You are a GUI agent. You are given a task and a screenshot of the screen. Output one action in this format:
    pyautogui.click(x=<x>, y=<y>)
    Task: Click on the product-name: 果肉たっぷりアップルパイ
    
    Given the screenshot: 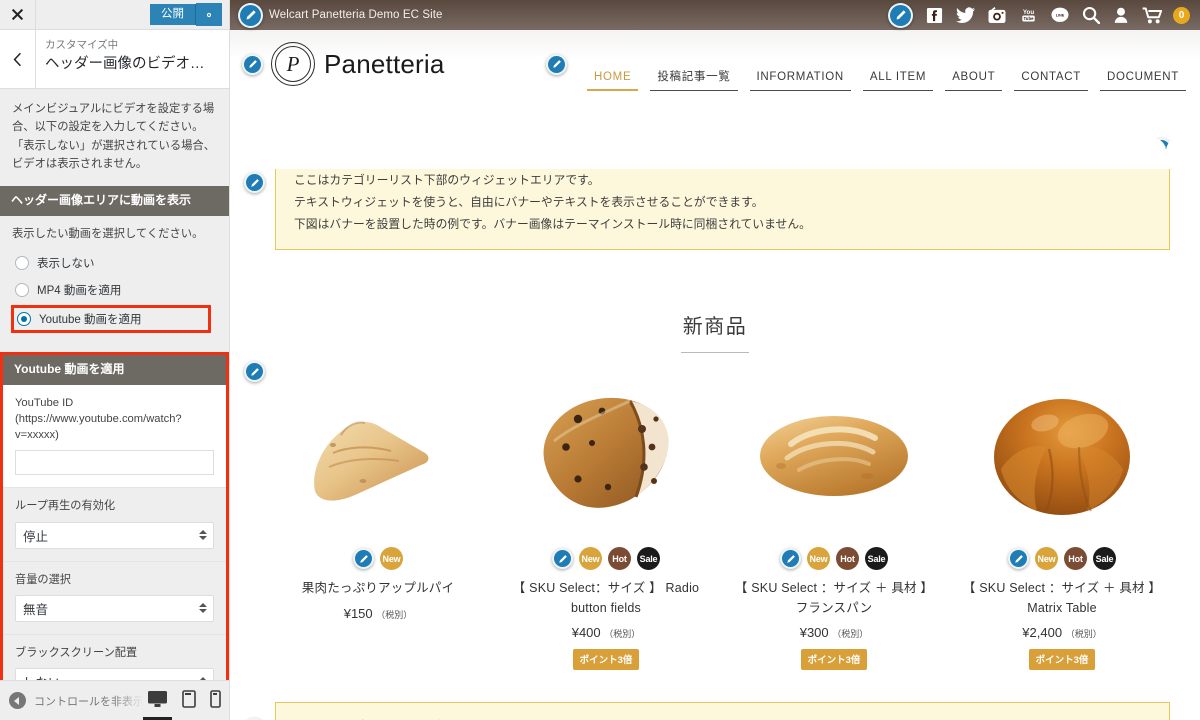 What is the action you would take?
    pyautogui.click(x=378, y=588)
    